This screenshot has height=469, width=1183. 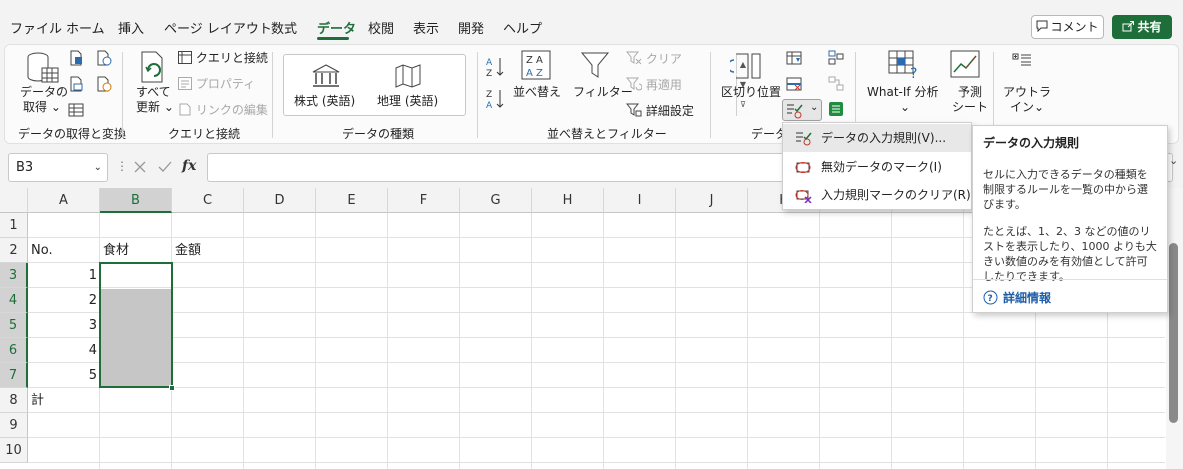 What do you see at coordinates (970, 100) in the screenshot?
I see `forecast-sheet-button: 予測 シート` at bounding box center [970, 100].